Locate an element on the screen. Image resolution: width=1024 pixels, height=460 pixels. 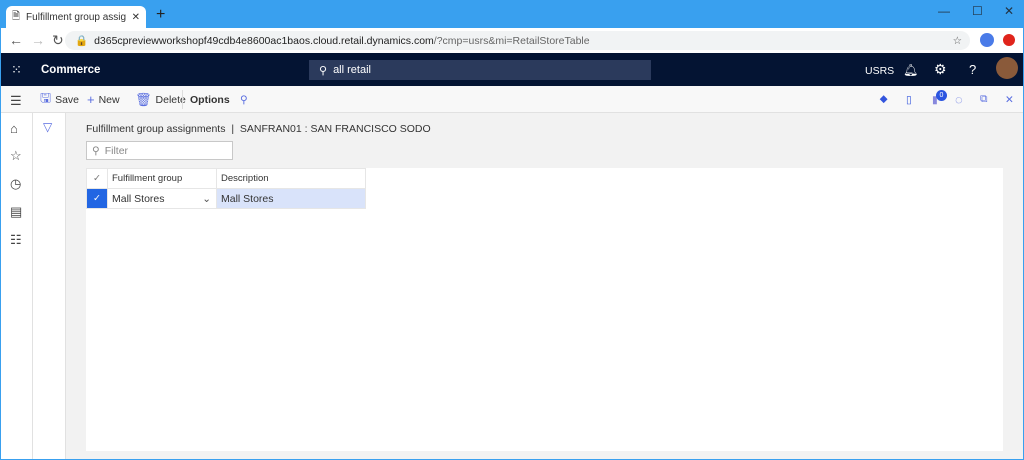
power-apps-icon: ⬥ is located at coordinates (883, 99).